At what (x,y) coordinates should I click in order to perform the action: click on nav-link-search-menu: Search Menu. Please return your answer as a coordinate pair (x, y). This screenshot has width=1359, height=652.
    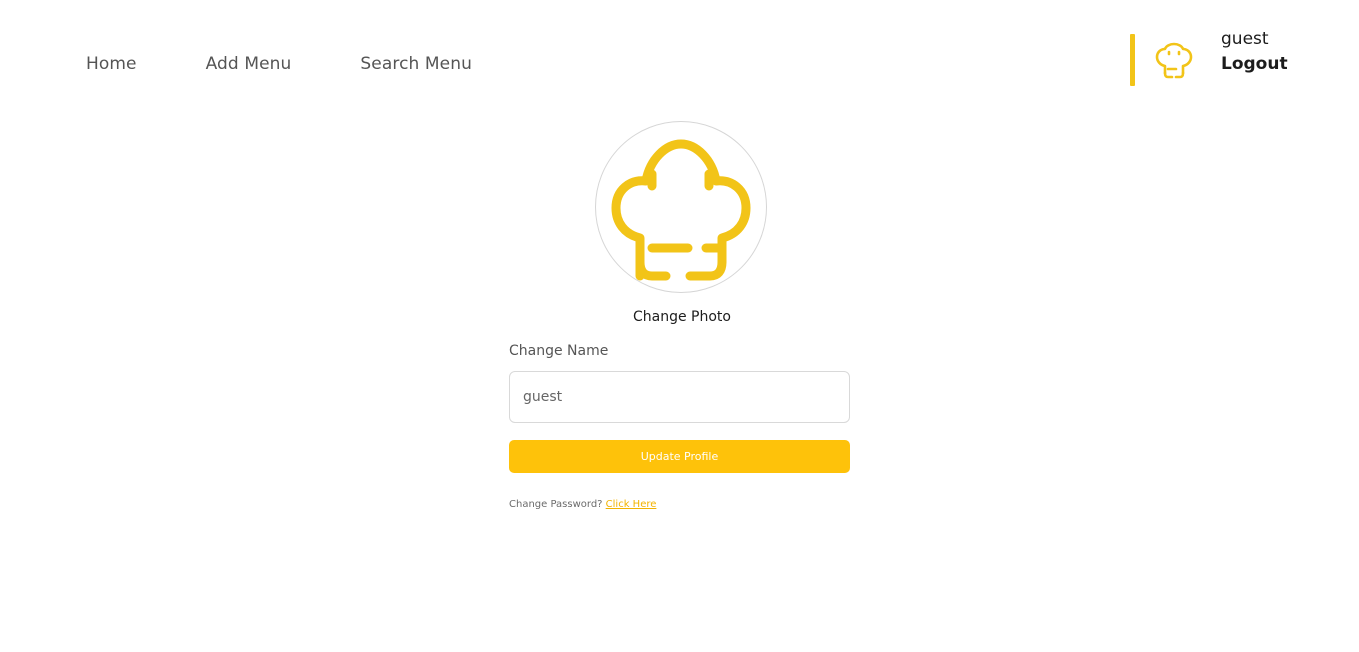
    Looking at the image, I should click on (416, 64).